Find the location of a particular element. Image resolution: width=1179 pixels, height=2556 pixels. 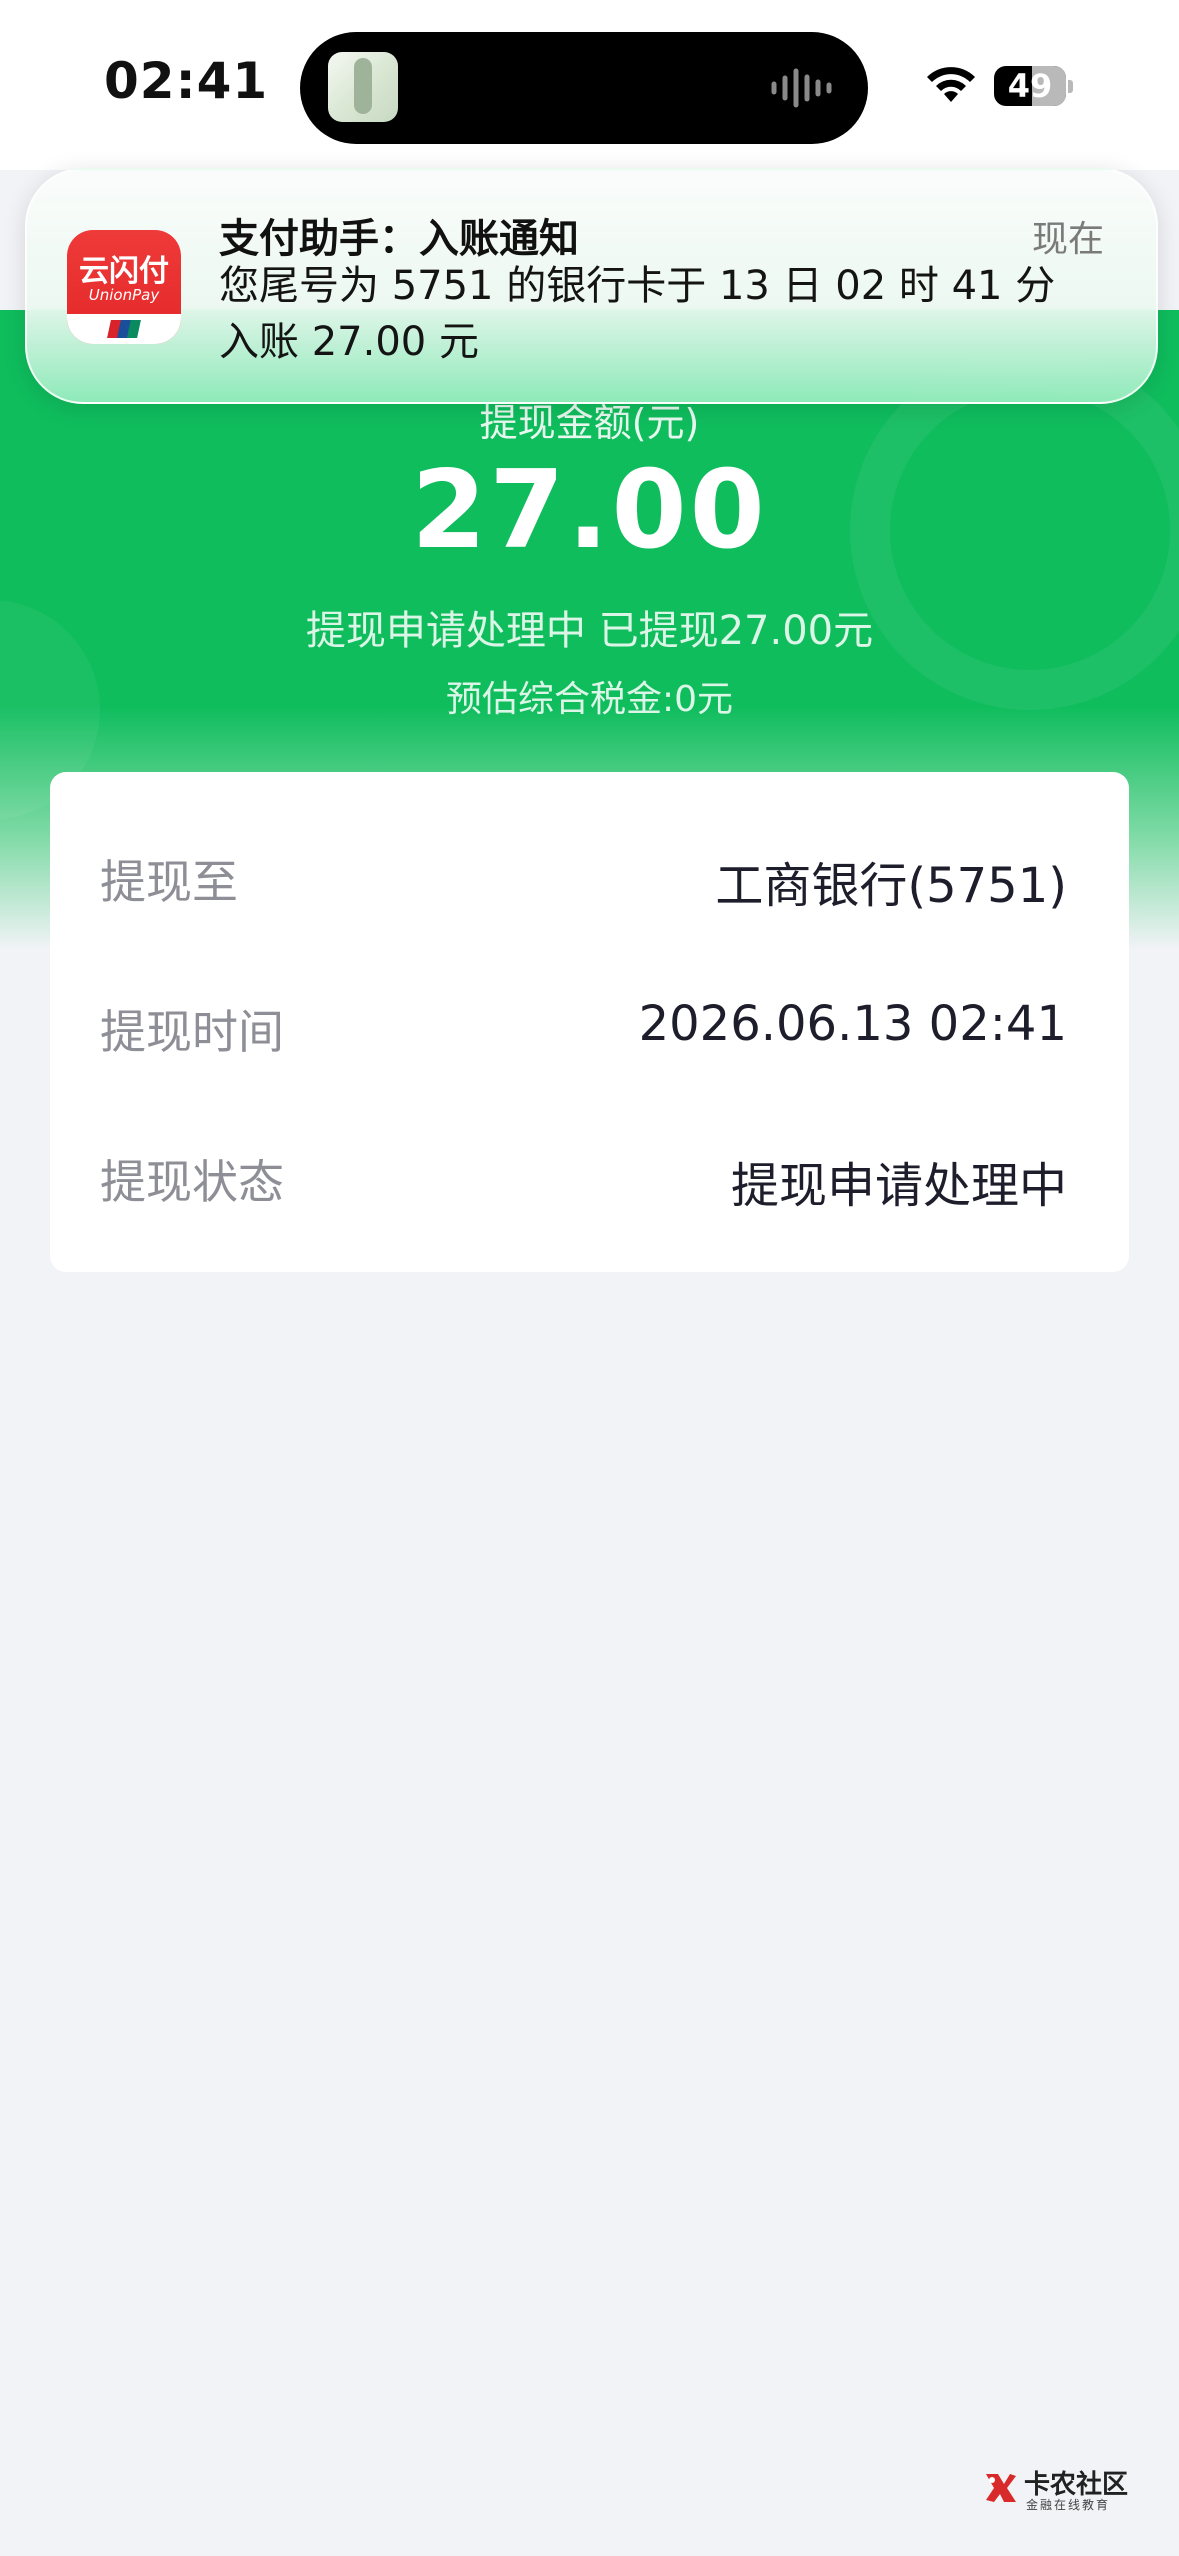

withdrawal-amount: 27.00 is located at coordinates (589, 510).